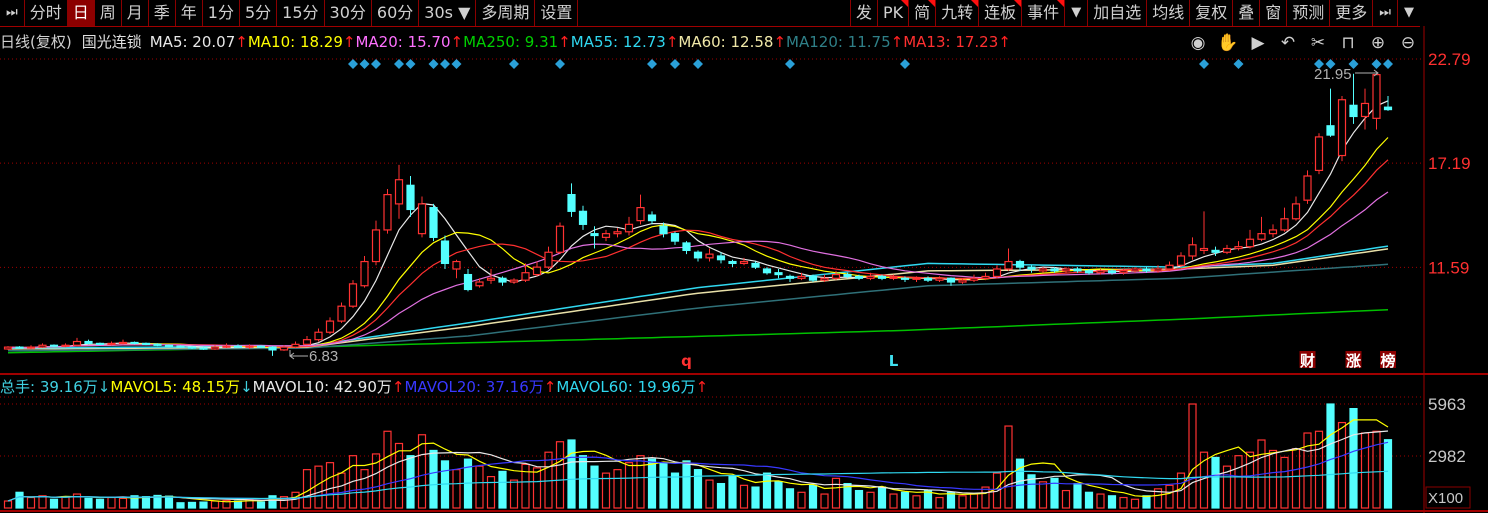 This screenshot has width=1488, height=513. I want to click on consecutive-limit-button: 连板, so click(1000, 13).